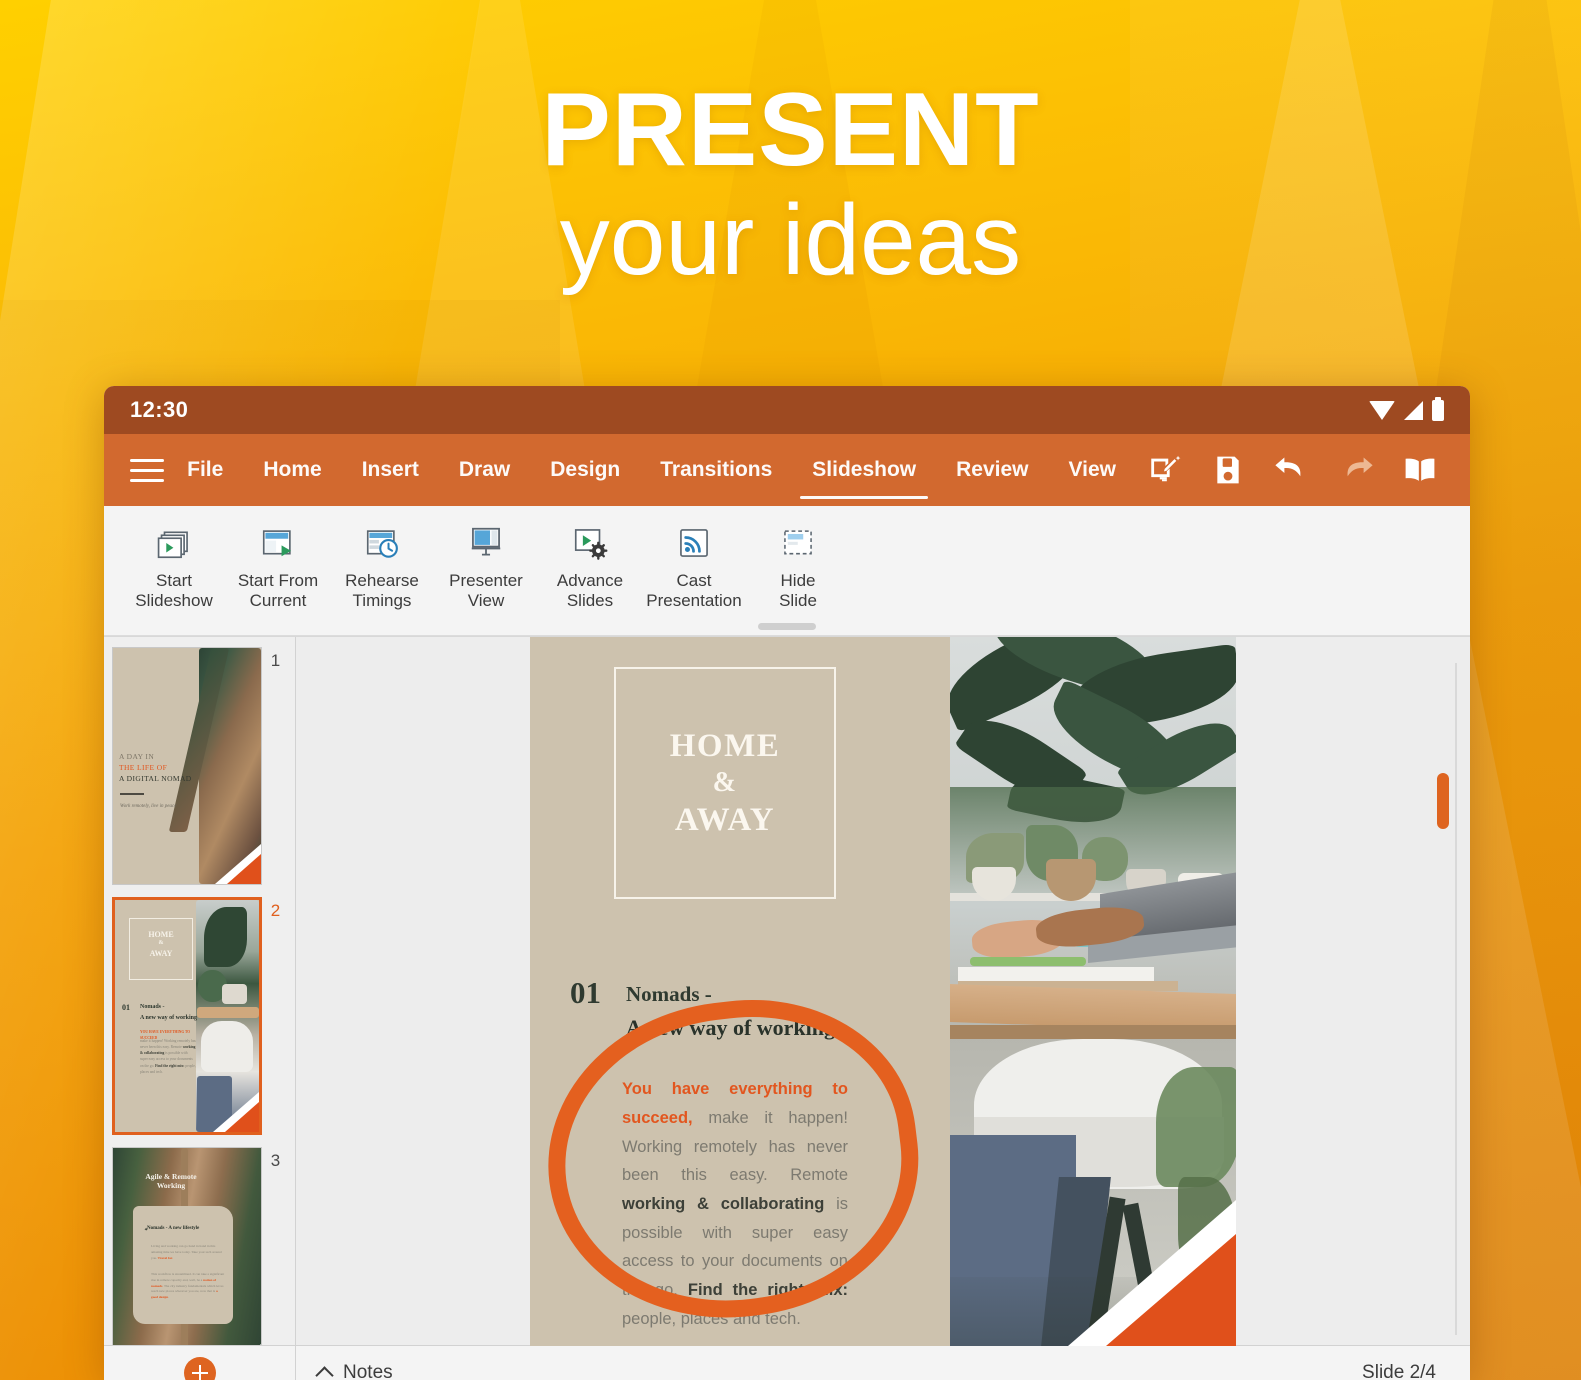 The width and height of the screenshot is (1581, 1380). Describe the element at coordinates (486, 601) in the screenshot. I see `cmd-label-line2: View` at that location.